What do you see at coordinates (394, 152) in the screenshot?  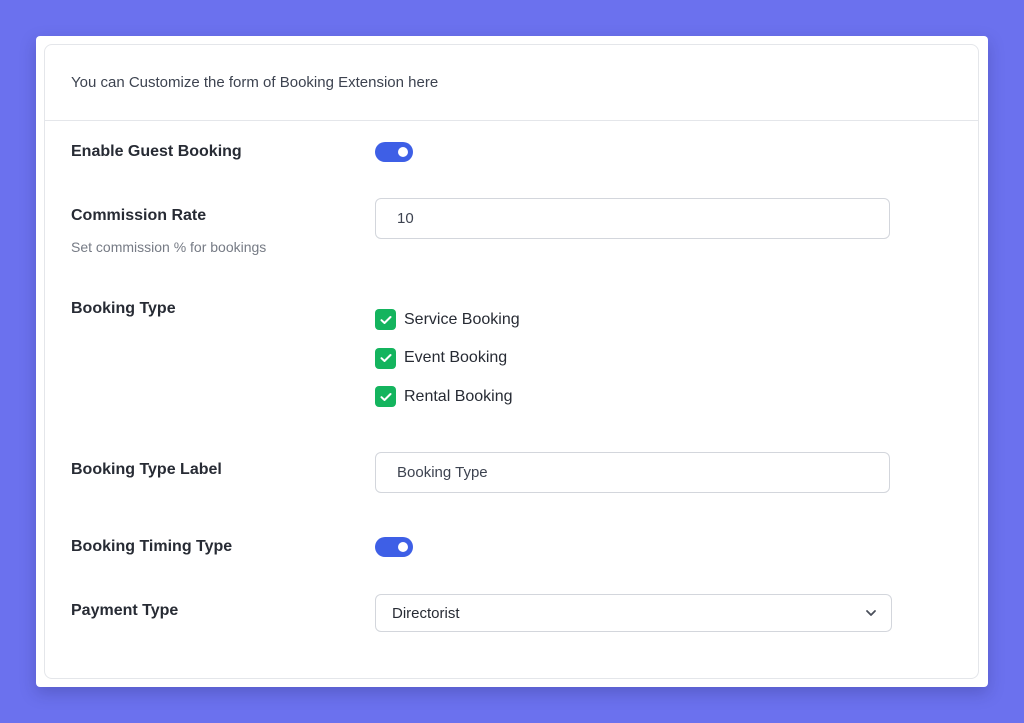 I see `guest-booking-toggle` at bounding box center [394, 152].